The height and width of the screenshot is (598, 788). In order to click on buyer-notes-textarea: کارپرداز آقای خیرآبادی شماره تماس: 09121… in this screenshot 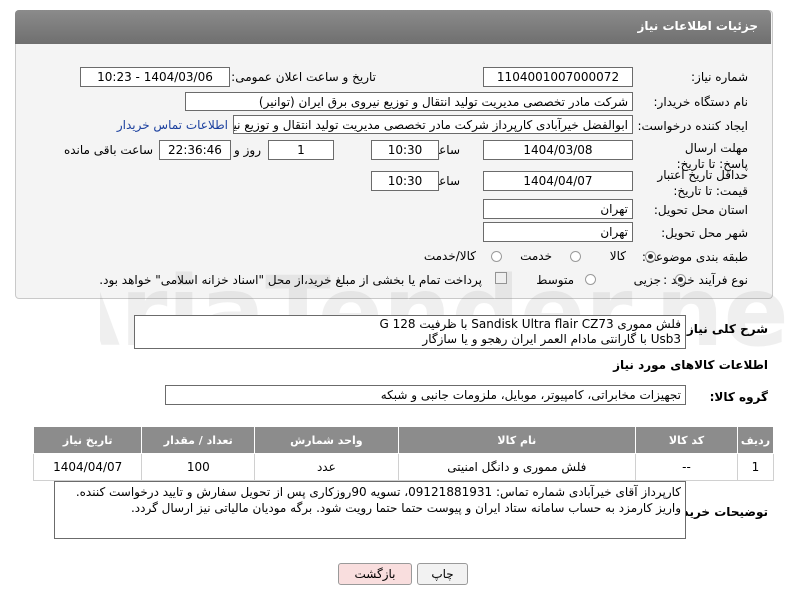, I will do `click(370, 510)`.